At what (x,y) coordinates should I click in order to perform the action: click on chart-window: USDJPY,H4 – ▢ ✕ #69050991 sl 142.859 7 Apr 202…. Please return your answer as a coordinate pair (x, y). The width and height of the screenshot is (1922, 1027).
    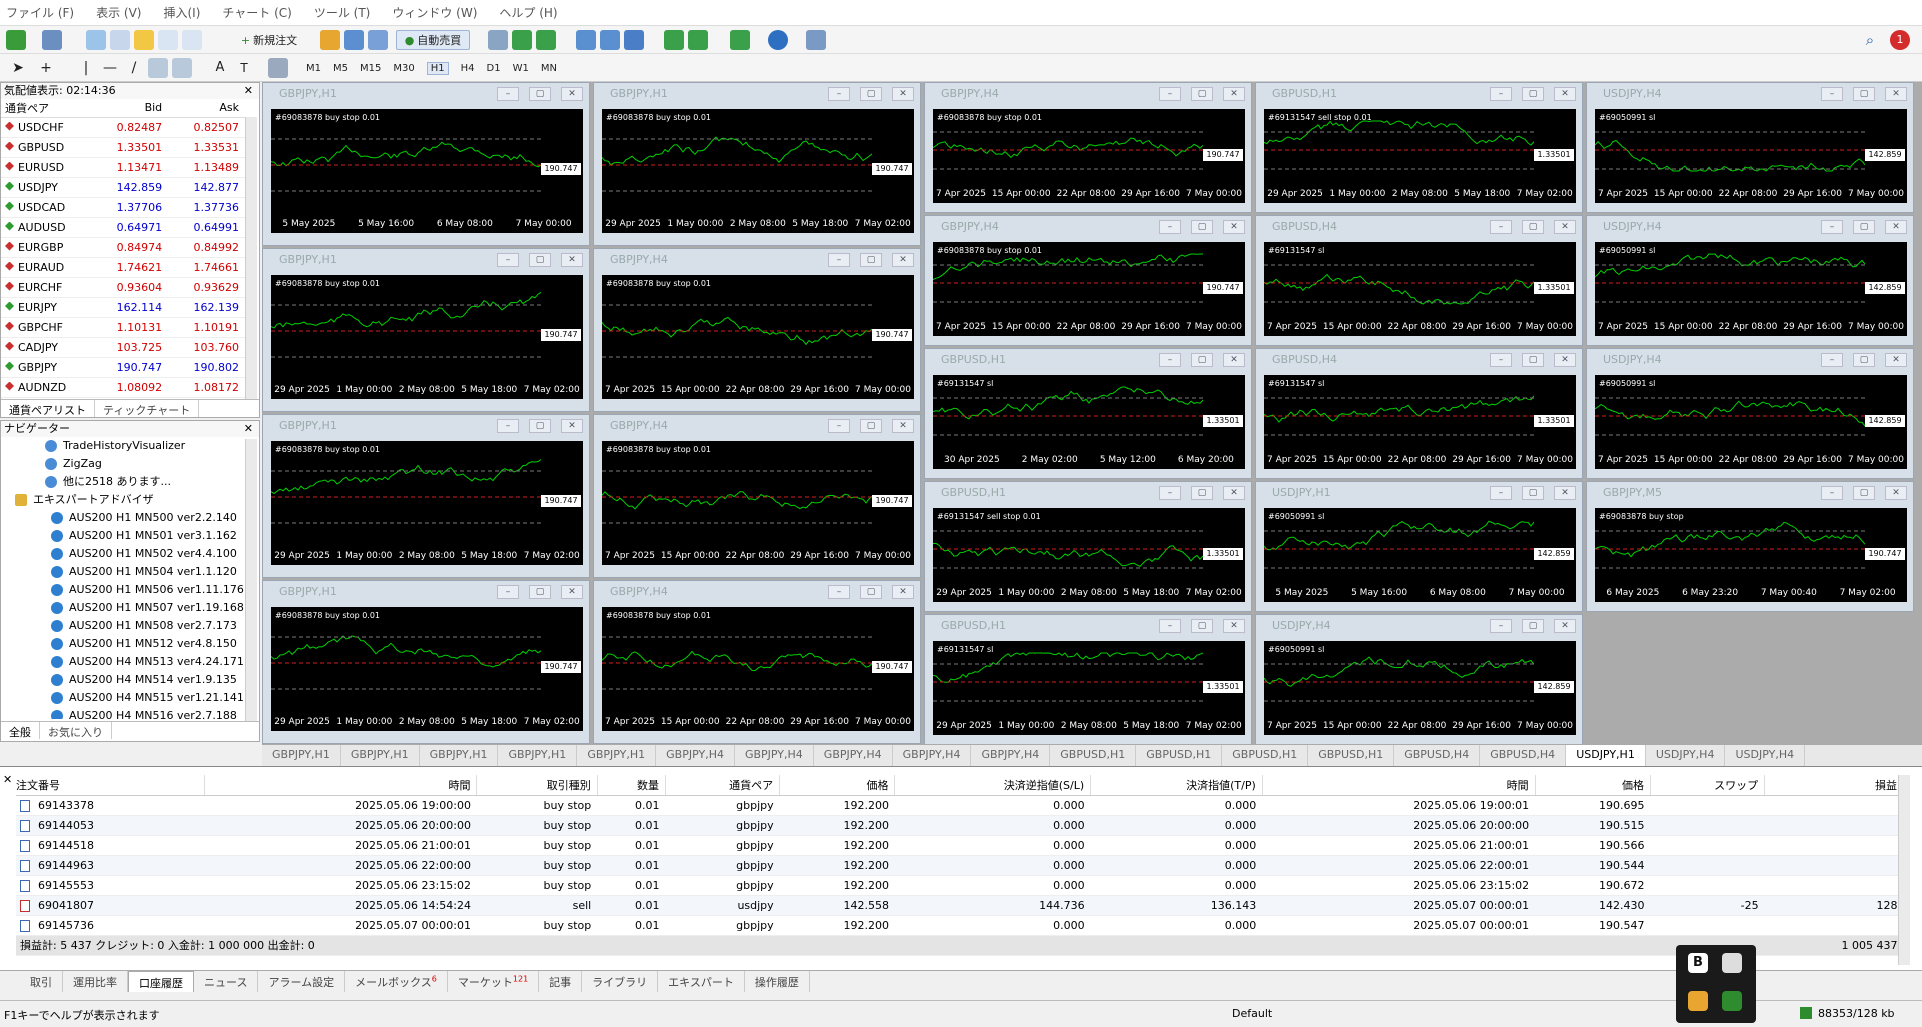
    Looking at the image, I should click on (1750, 147).